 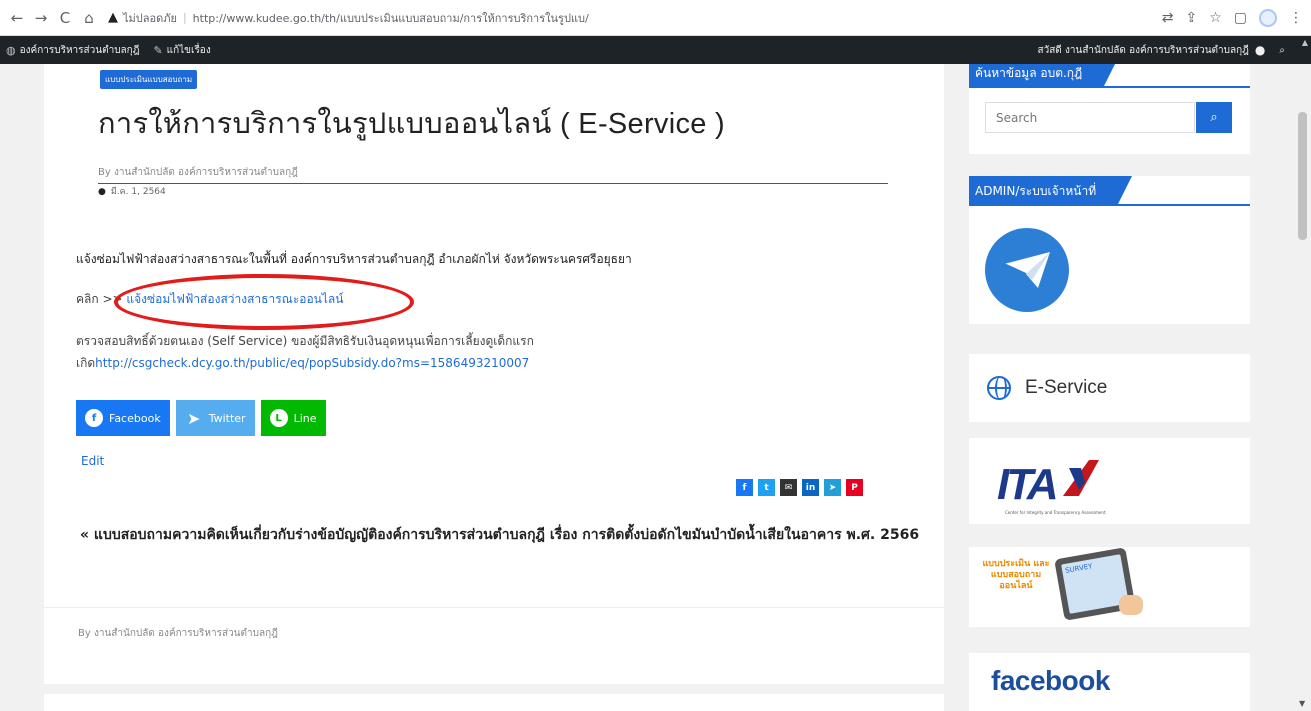 What do you see at coordinates (86, 363) in the screenshot?
I see `self-service-prefix: เกิด` at bounding box center [86, 363].